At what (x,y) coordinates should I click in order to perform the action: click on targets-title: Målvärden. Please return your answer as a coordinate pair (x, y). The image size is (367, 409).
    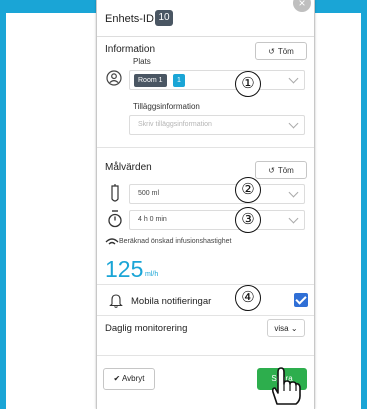
    Looking at the image, I should click on (128, 167).